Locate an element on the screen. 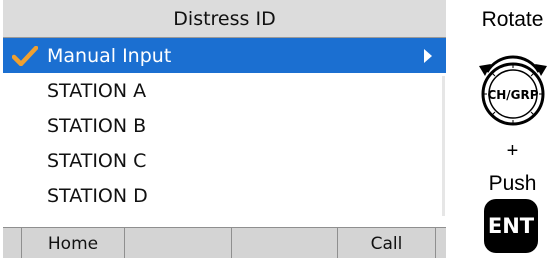 The image size is (555, 258). checkmark-icon is located at coordinates (25, 56).